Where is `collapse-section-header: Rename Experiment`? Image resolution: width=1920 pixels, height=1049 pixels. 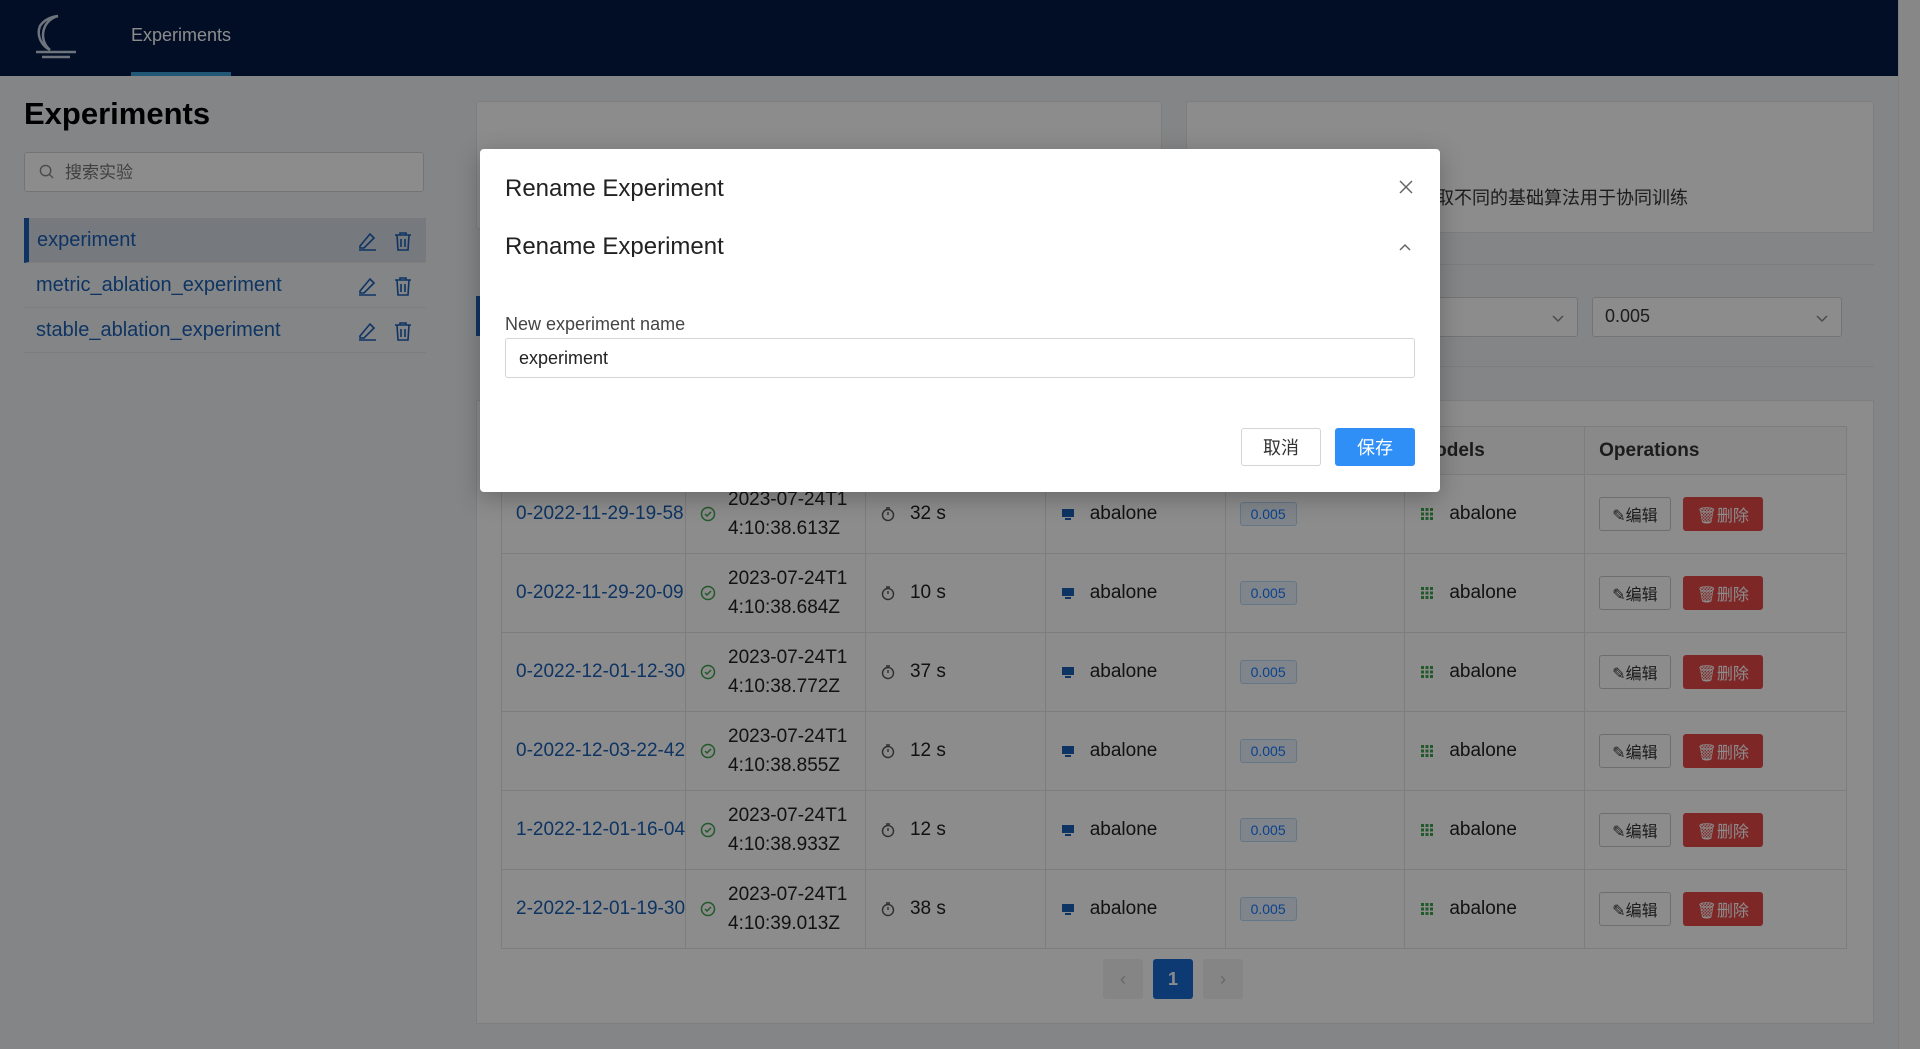
collapse-section-header: Rename Experiment is located at coordinates (960, 244).